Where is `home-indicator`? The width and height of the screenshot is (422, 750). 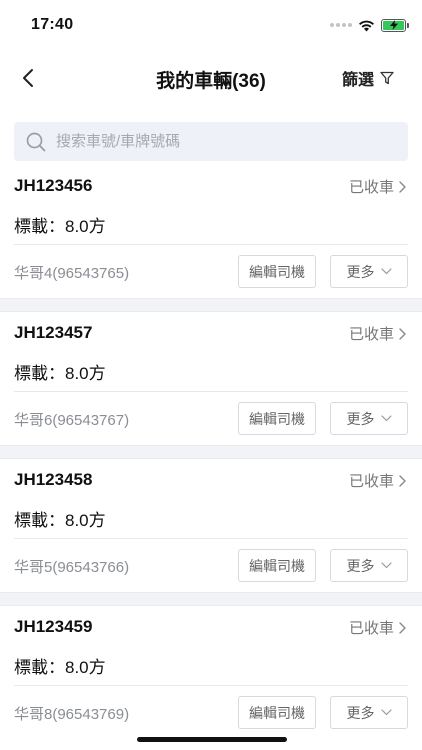 home-indicator is located at coordinates (212, 739).